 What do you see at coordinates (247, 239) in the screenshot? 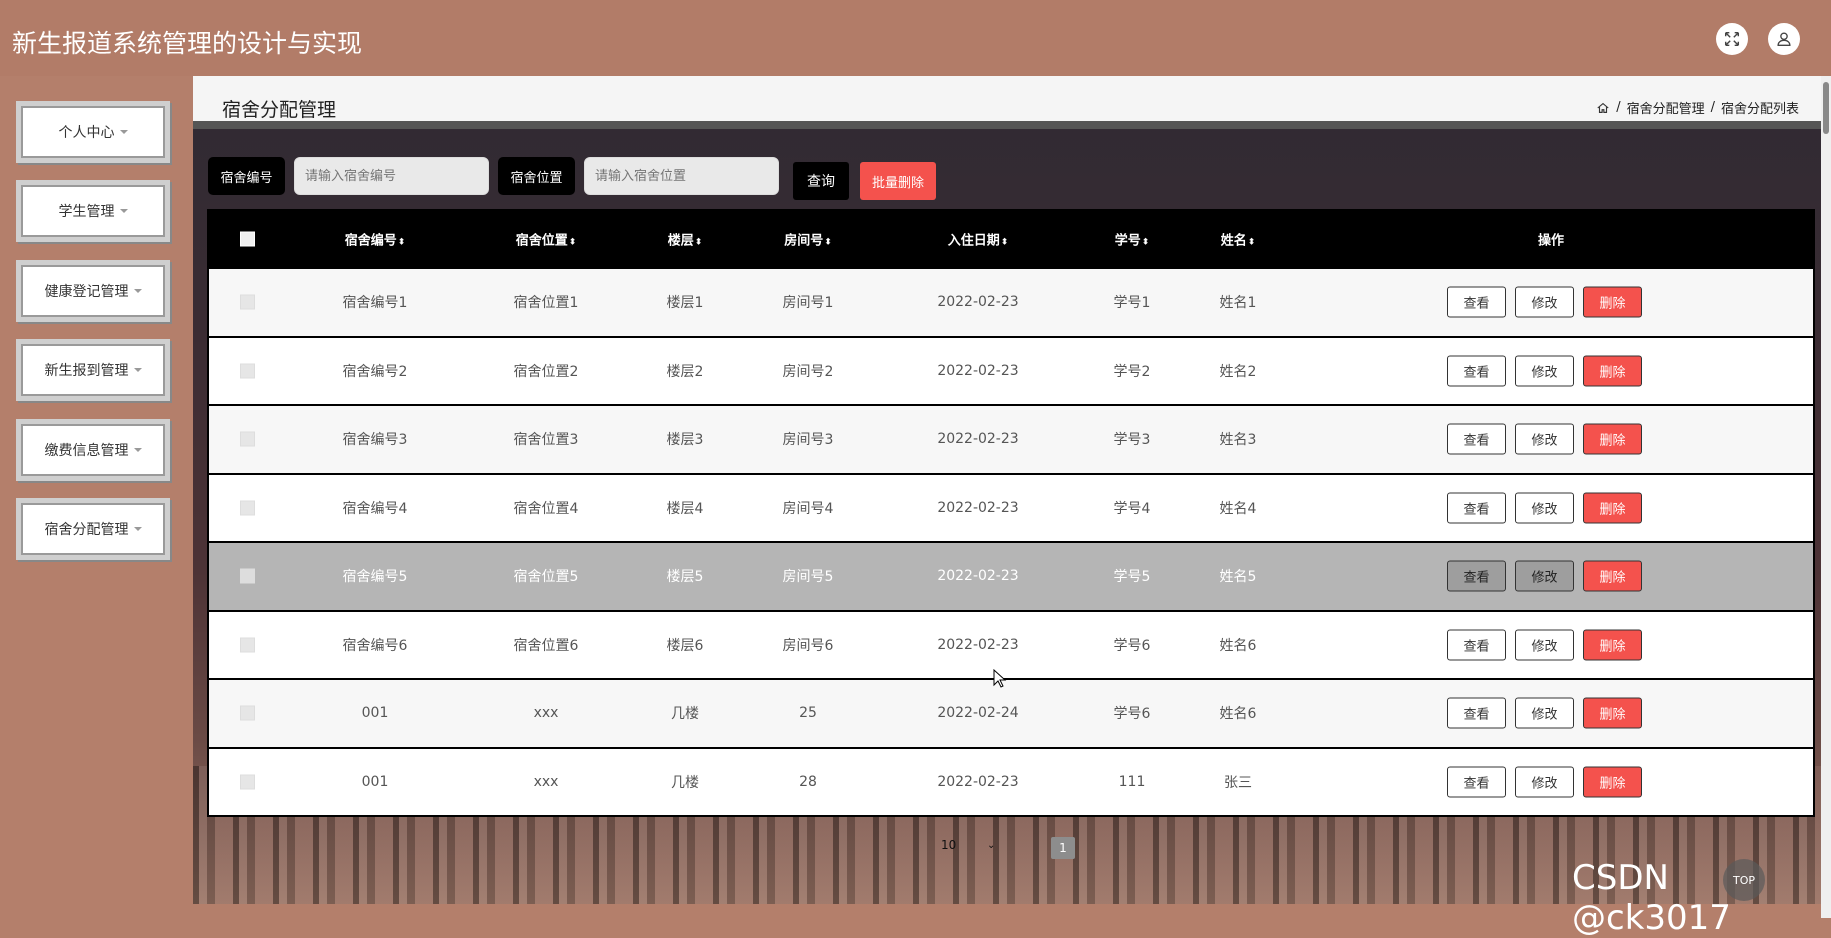
I see `select-all-checkbox` at bounding box center [247, 239].